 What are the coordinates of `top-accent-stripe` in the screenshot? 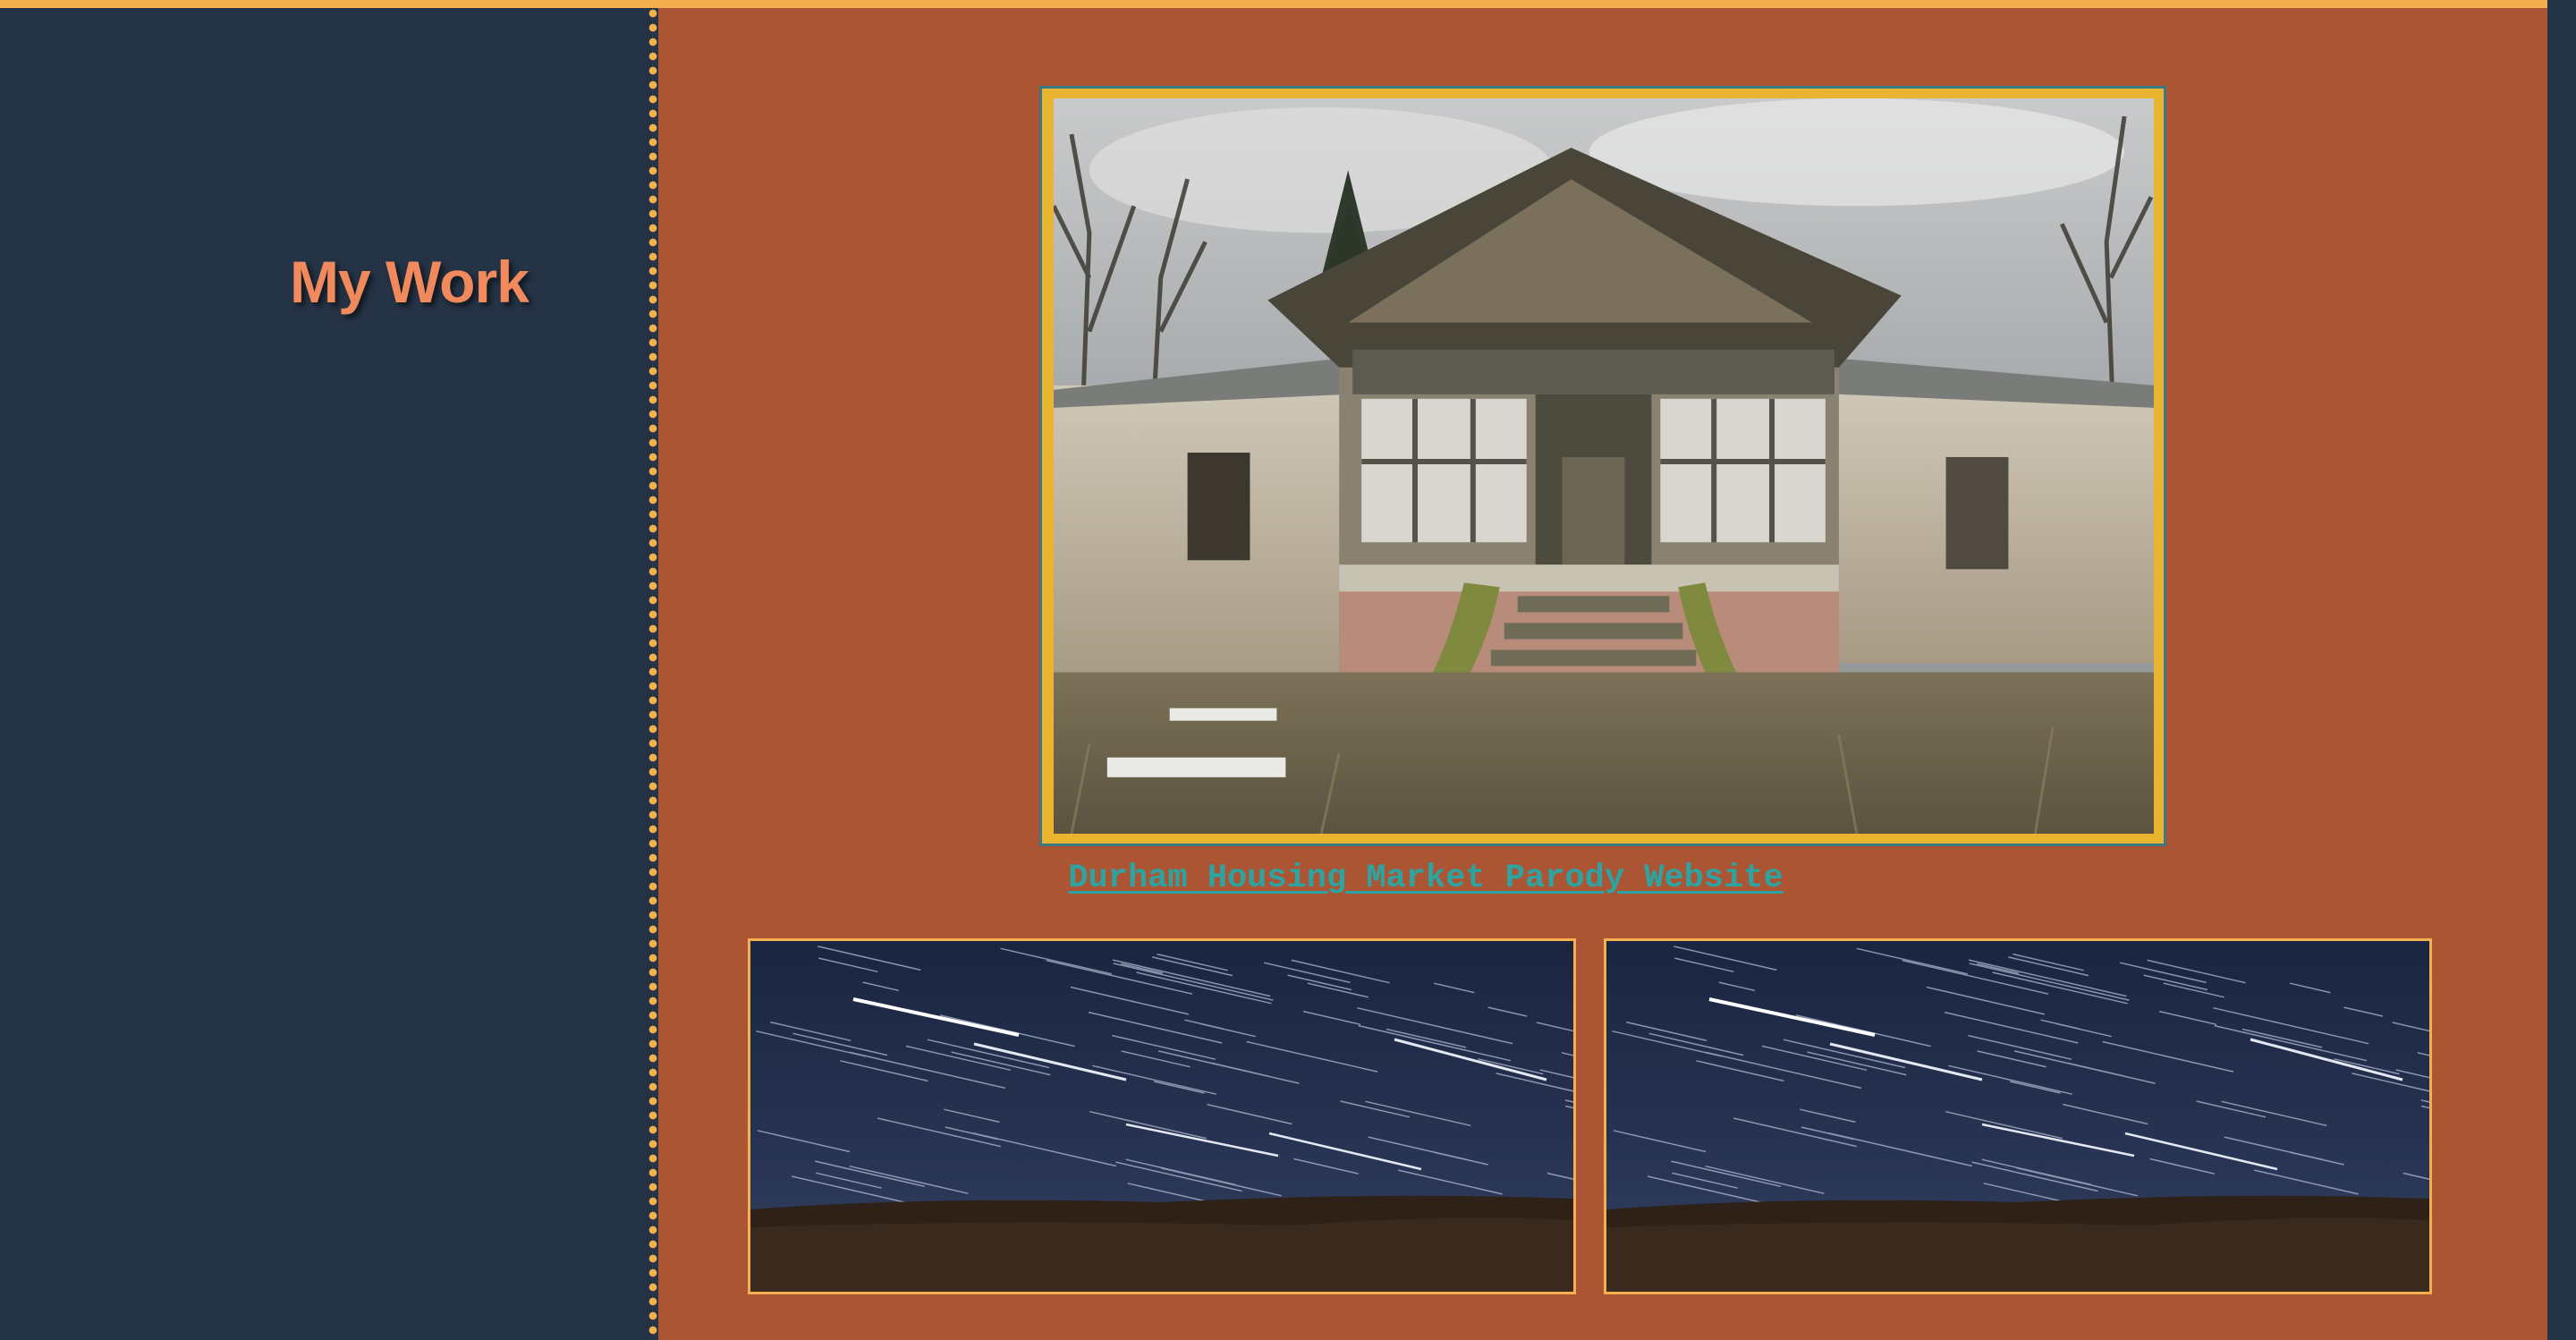 It's located at (1288, 4).